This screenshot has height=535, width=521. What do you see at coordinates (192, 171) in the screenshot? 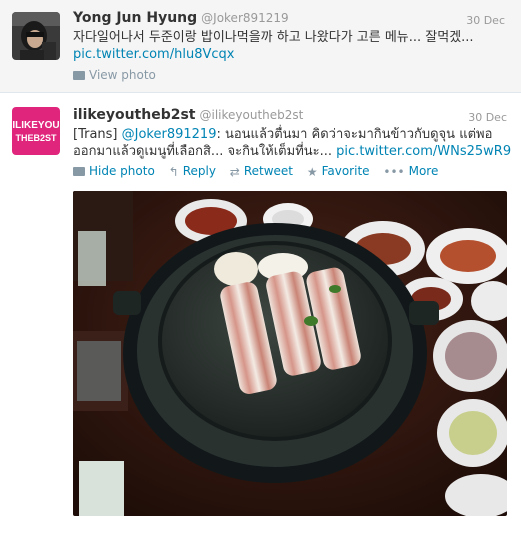
I see `reply-button: ↰ Reply` at bounding box center [192, 171].